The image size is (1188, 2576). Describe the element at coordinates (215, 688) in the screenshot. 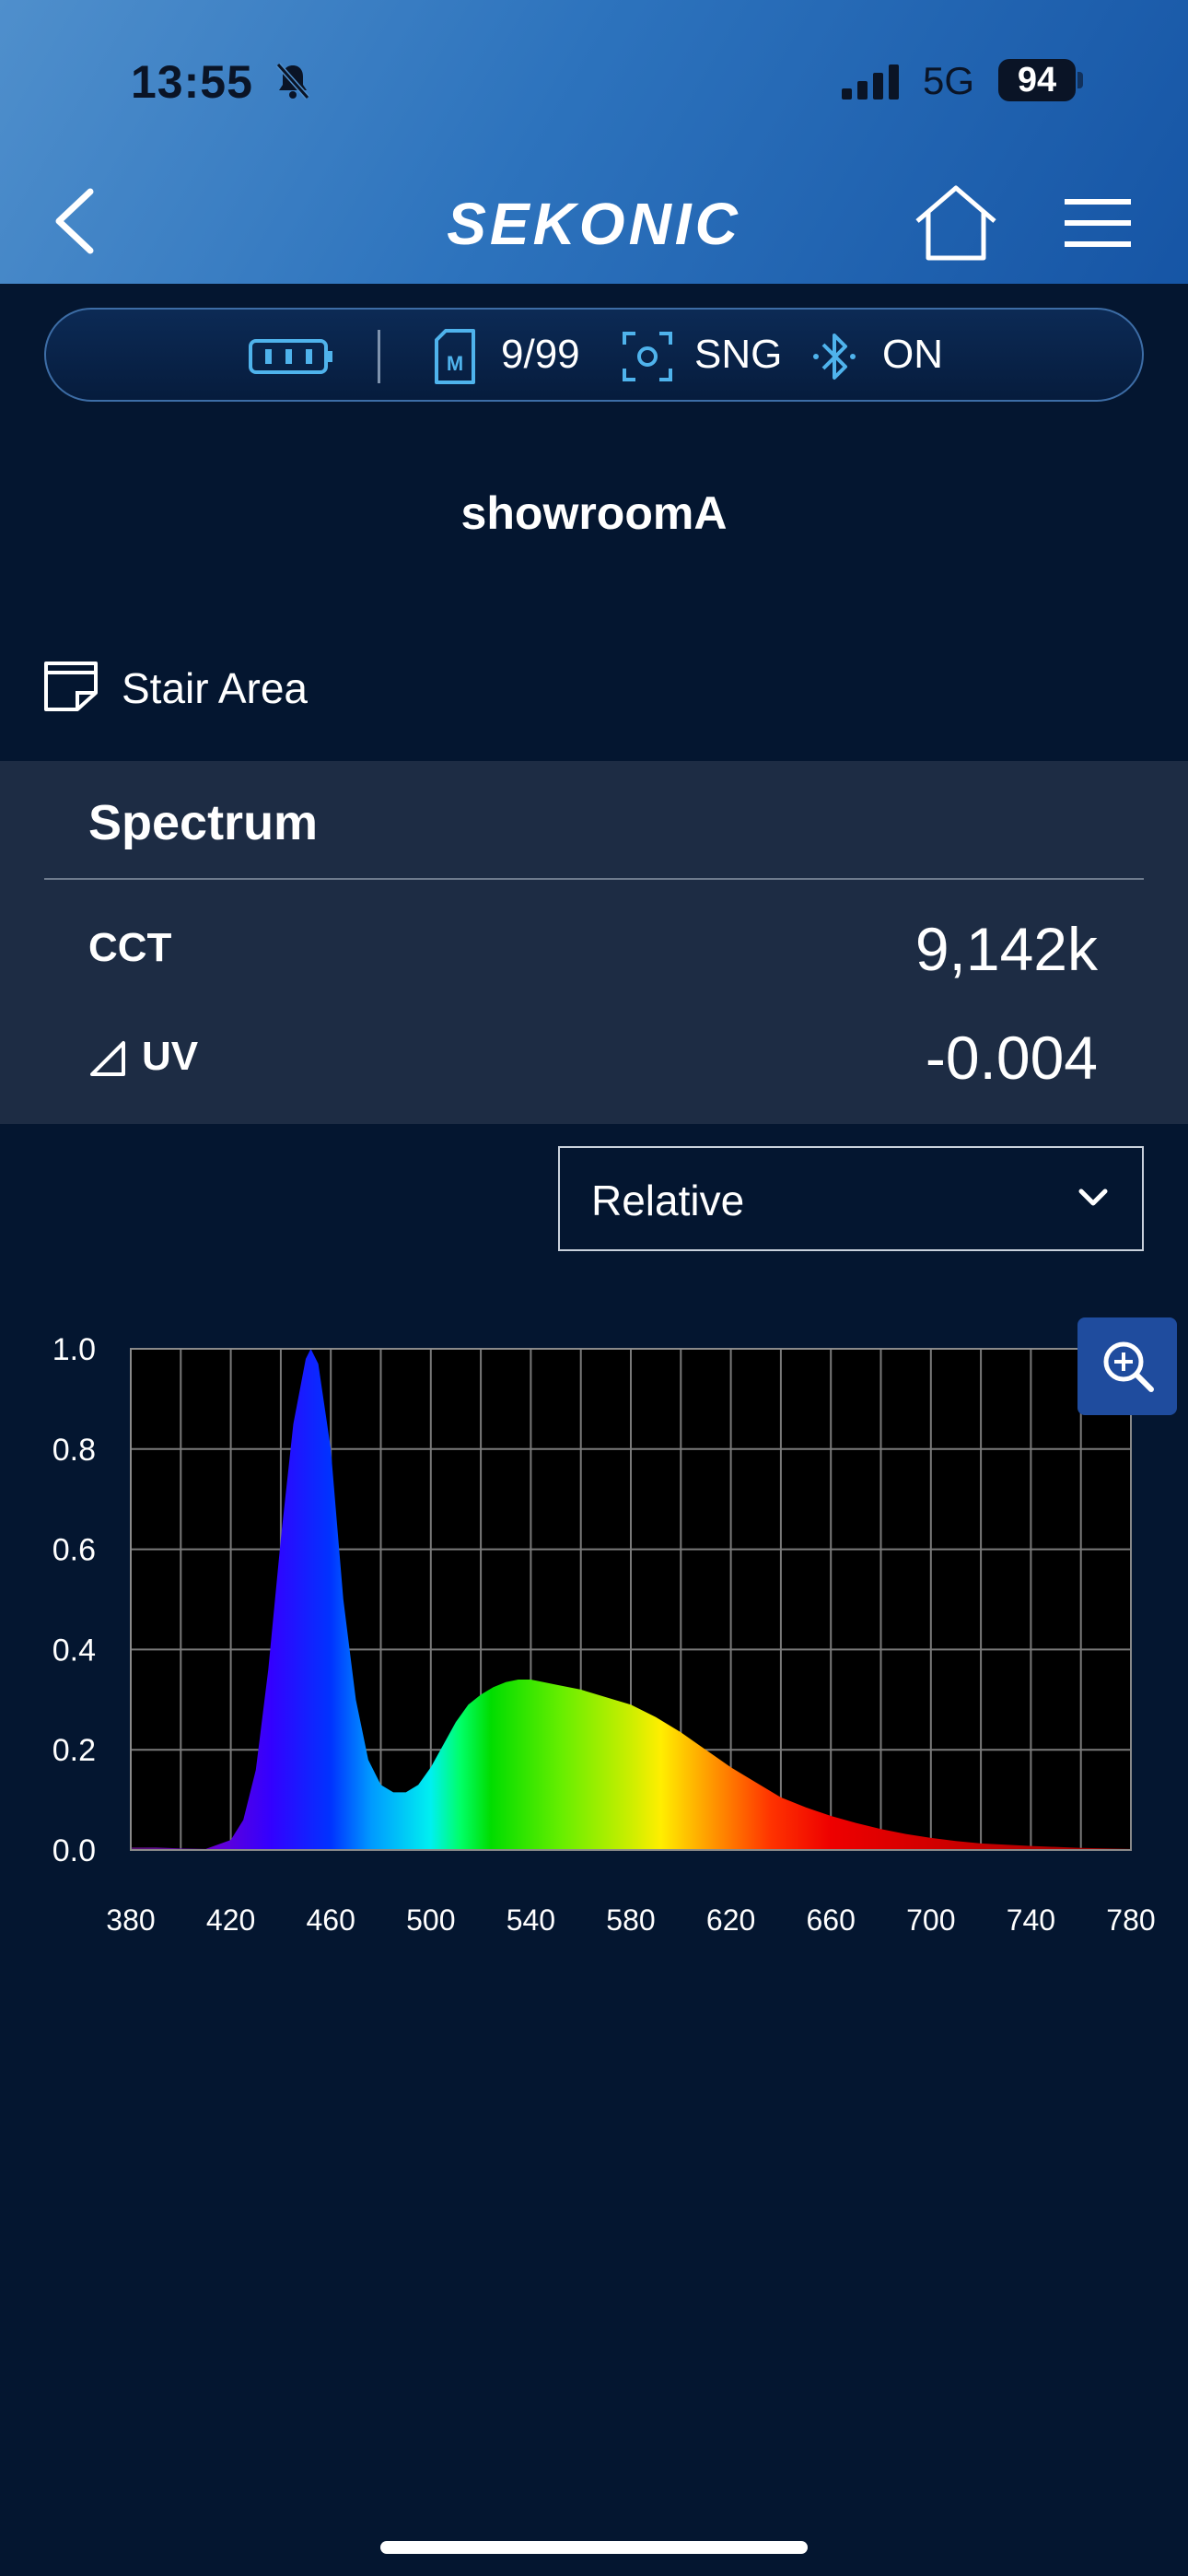

I see `memo-label: Stair Area` at that location.